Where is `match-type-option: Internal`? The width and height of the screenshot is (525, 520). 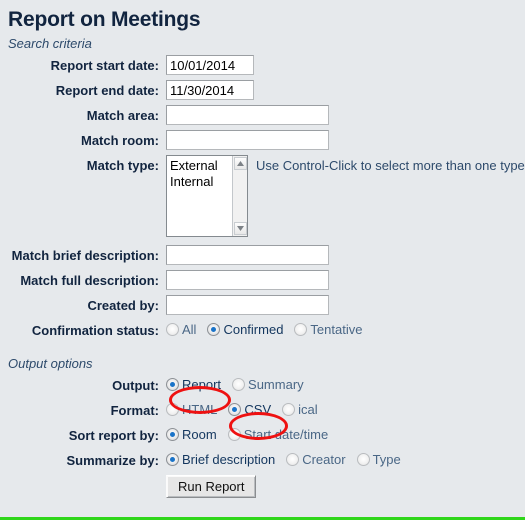
match-type-option: Internal is located at coordinates (201, 182).